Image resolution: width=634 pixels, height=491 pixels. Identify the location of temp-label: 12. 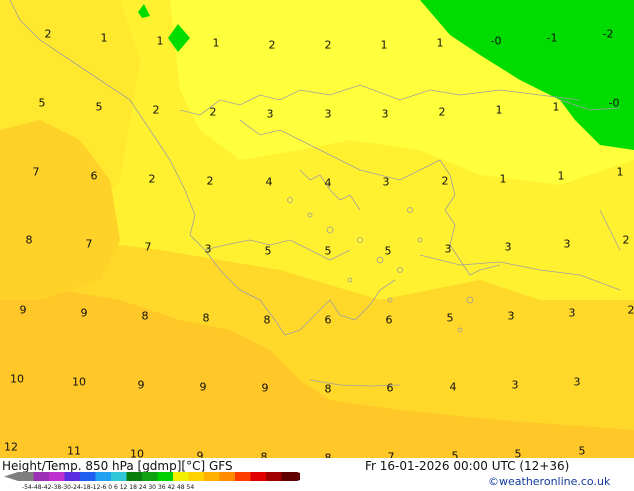
(11, 447).